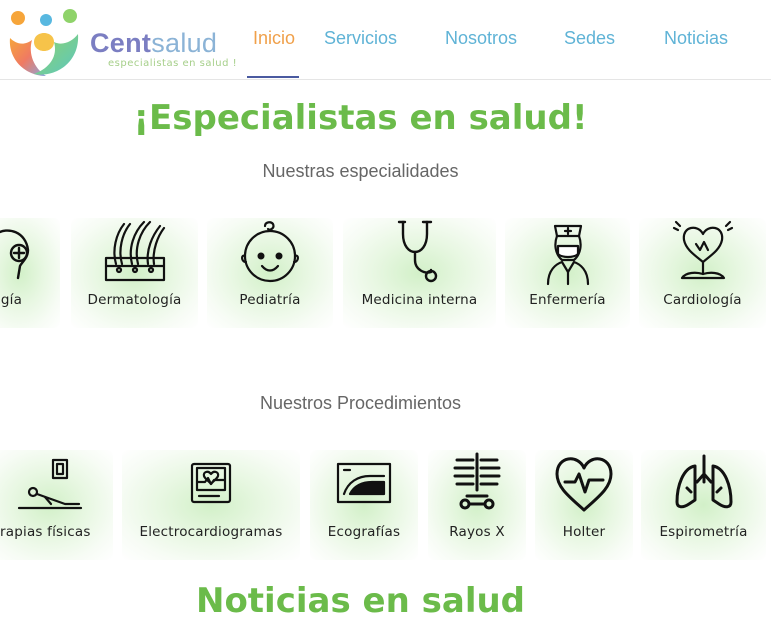 The width and height of the screenshot is (771, 641). Describe the element at coordinates (11, 300) in the screenshot. I see `specialty-label: ología` at that location.